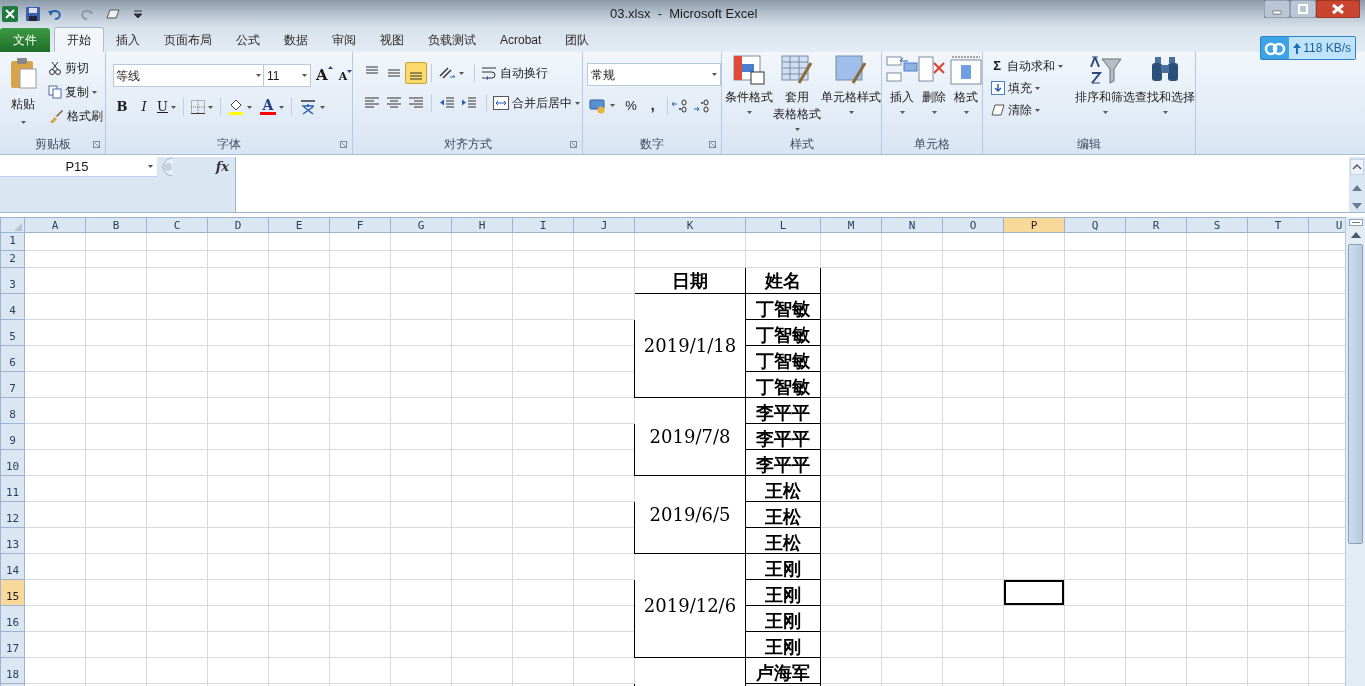 The width and height of the screenshot is (1365, 686). I want to click on ribbon-button: 合并后居中, so click(537, 103).